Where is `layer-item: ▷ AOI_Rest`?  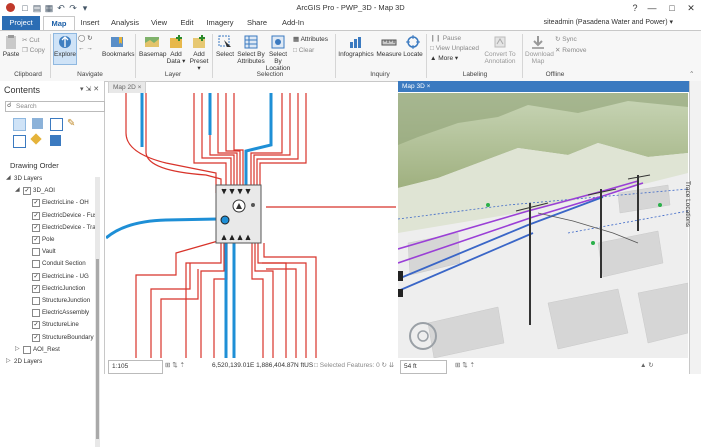
layer-item: ▷ AOI_Rest is located at coordinates (50, 349).